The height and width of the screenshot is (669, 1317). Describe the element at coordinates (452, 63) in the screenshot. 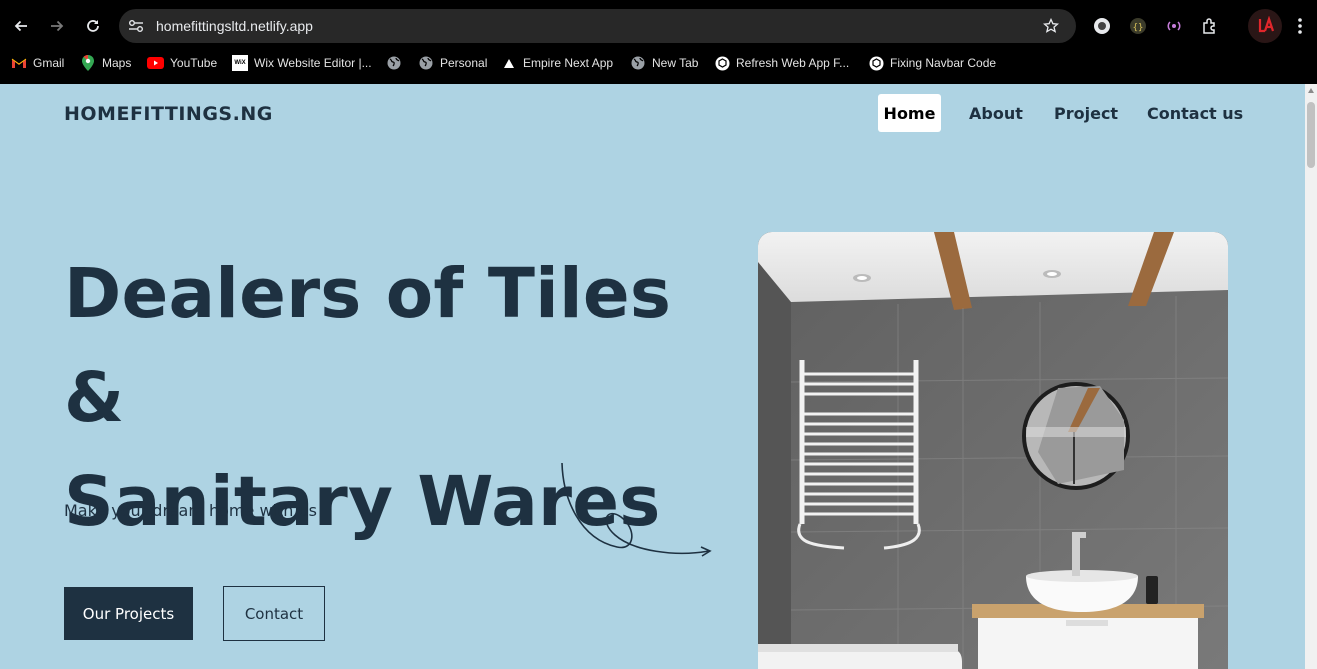

I see `bookmark-personal: Personal` at that location.